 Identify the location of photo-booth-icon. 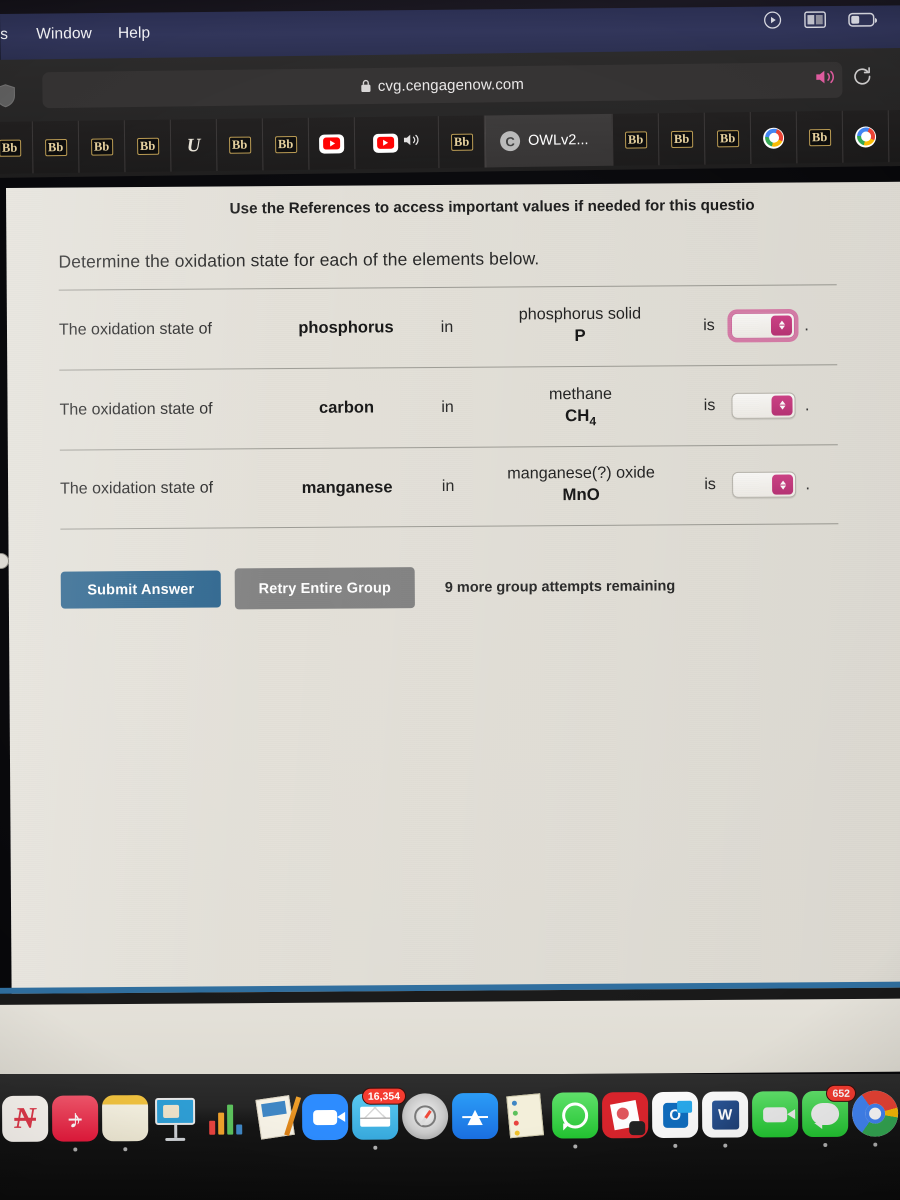
(625, 1115).